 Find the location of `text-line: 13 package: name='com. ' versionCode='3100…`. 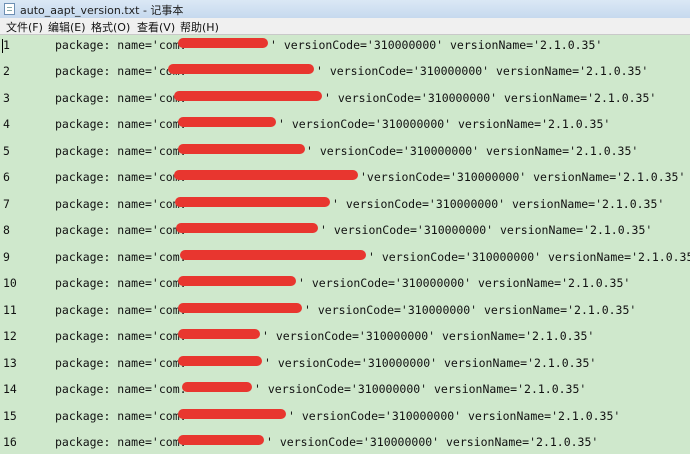

text-line: 13 package: name='com. ' versionCode='3100… is located at coordinates (345, 364).